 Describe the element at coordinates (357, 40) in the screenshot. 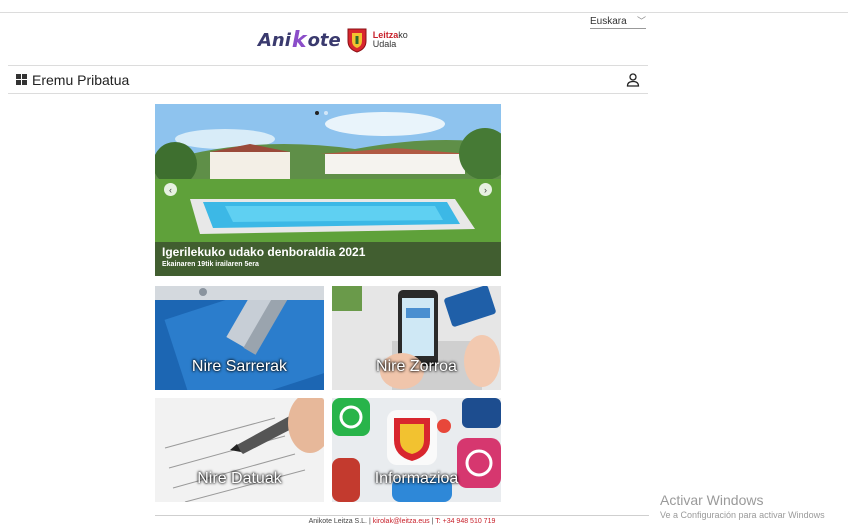

I see `leitza-shield-icon` at that location.